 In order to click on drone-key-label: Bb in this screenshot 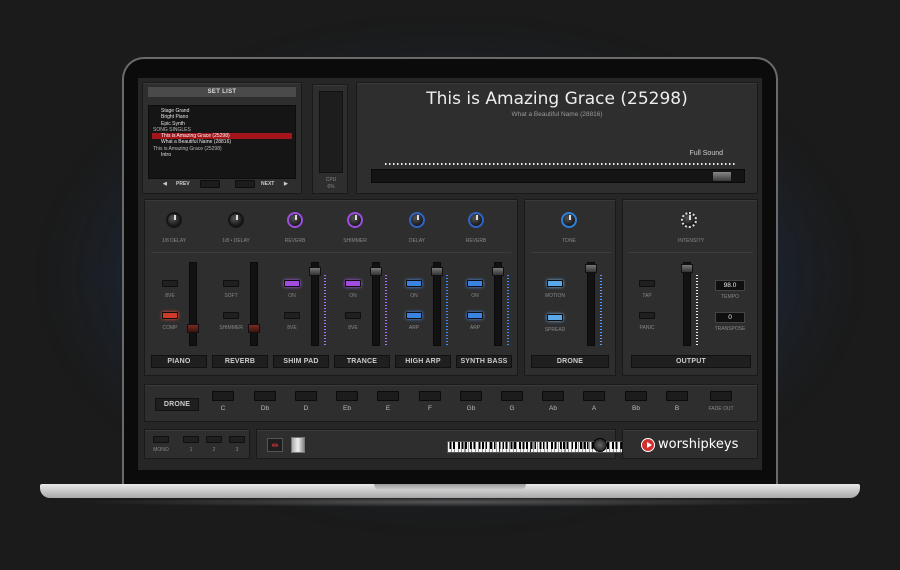, I will do `click(636, 408)`.